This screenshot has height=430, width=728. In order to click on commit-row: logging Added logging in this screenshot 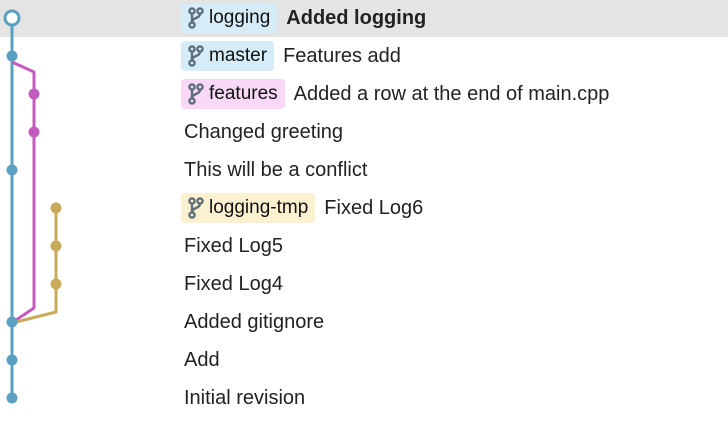, I will do `click(364, 18)`.